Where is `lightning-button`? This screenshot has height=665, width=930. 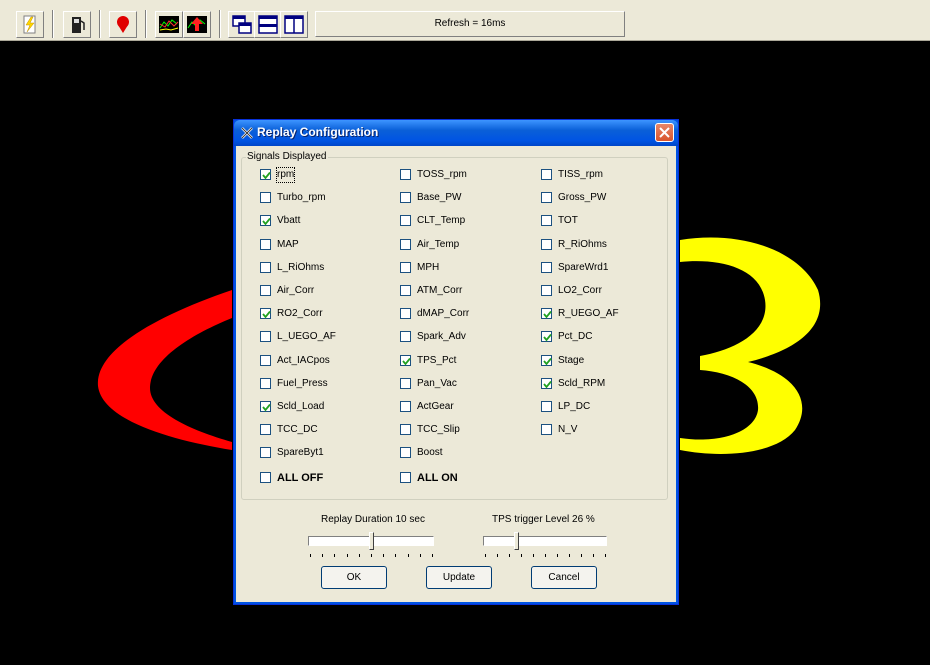 lightning-button is located at coordinates (30, 24).